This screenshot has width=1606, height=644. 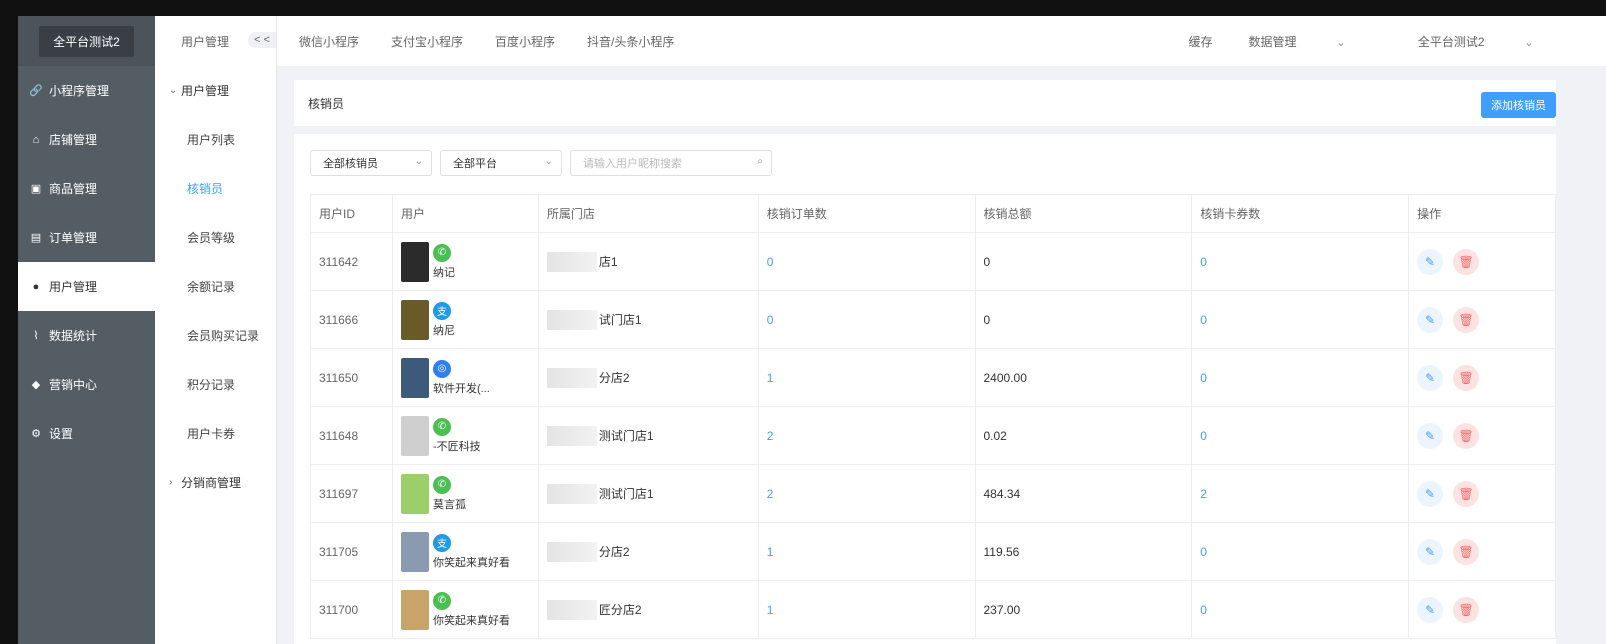 I want to click on tab-baidu: 百度小程序, so click(x=525, y=41).